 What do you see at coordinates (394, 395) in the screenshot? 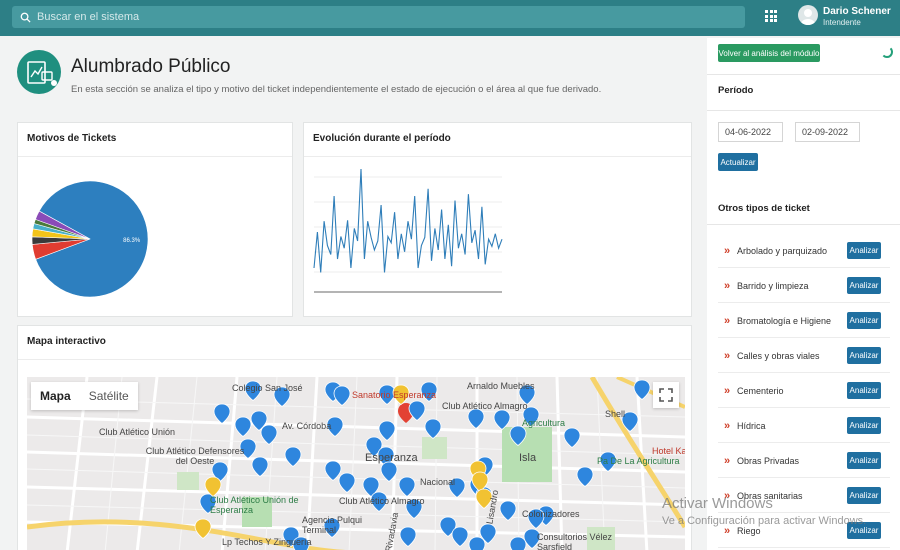
I see `map-label: Sanatorio Esperanza` at bounding box center [394, 395].